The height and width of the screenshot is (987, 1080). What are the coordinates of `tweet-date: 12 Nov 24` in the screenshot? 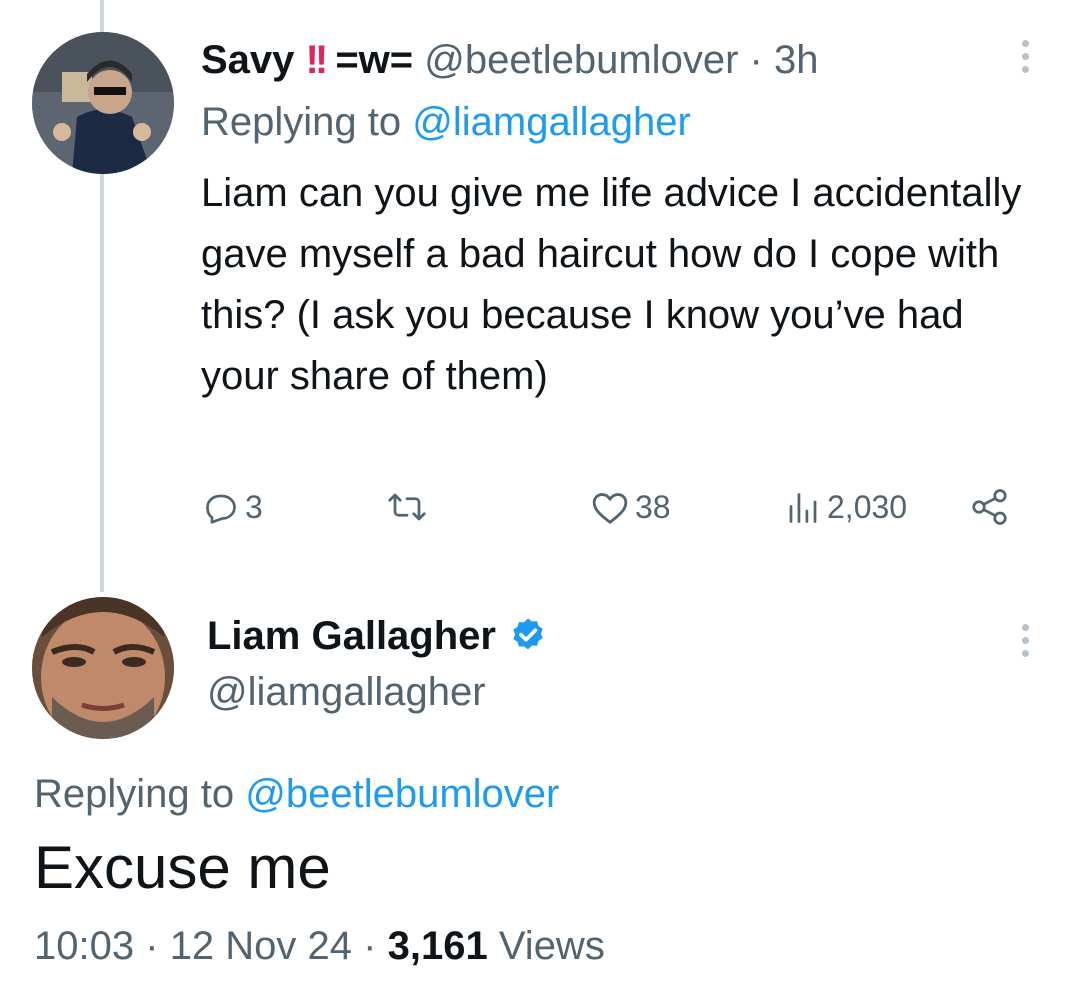 It's located at (261, 946).